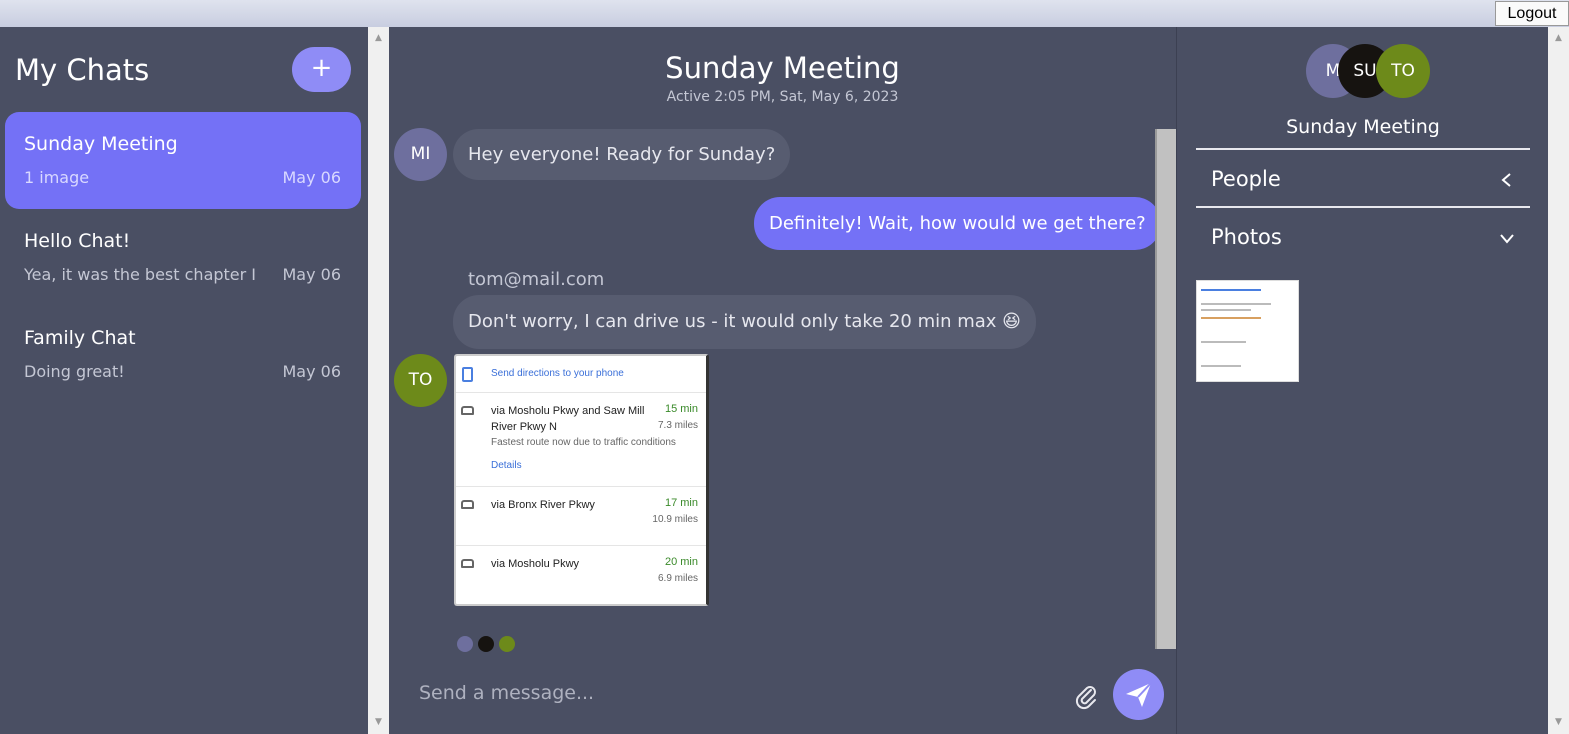 Image resolution: width=1569 pixels, height=734 pixels. I want to click on route-duration: 15 min, so click(681, 409).